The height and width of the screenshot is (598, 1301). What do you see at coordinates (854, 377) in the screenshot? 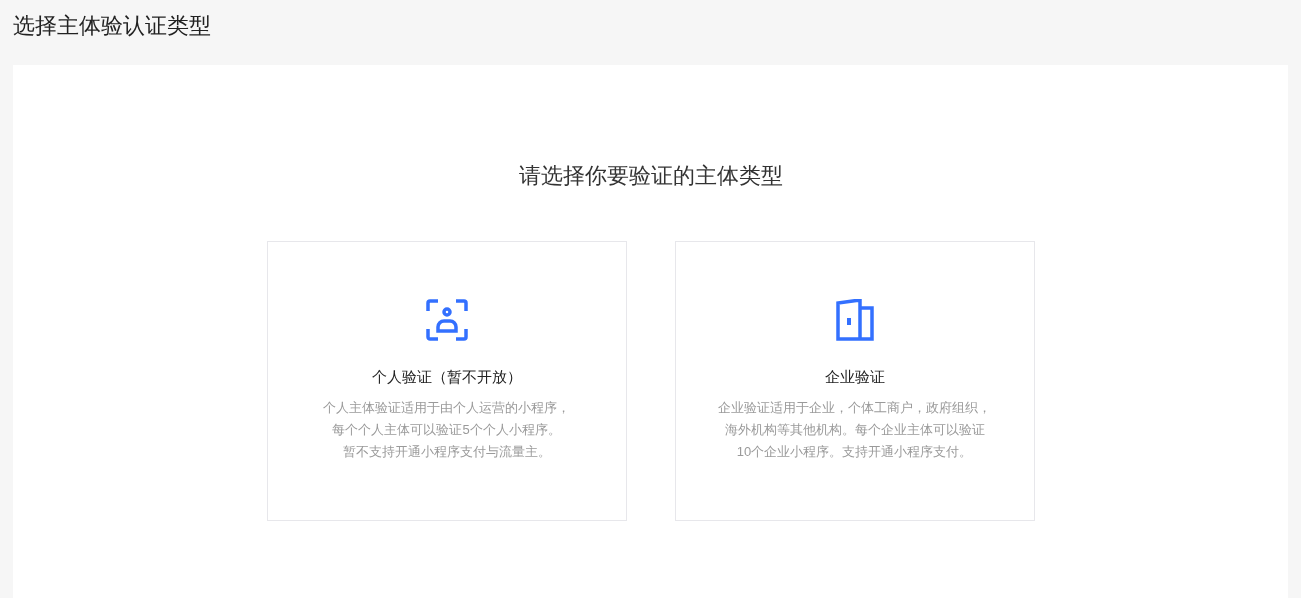
I see `card-title: 企业验证` at bounding box center [854, 377].